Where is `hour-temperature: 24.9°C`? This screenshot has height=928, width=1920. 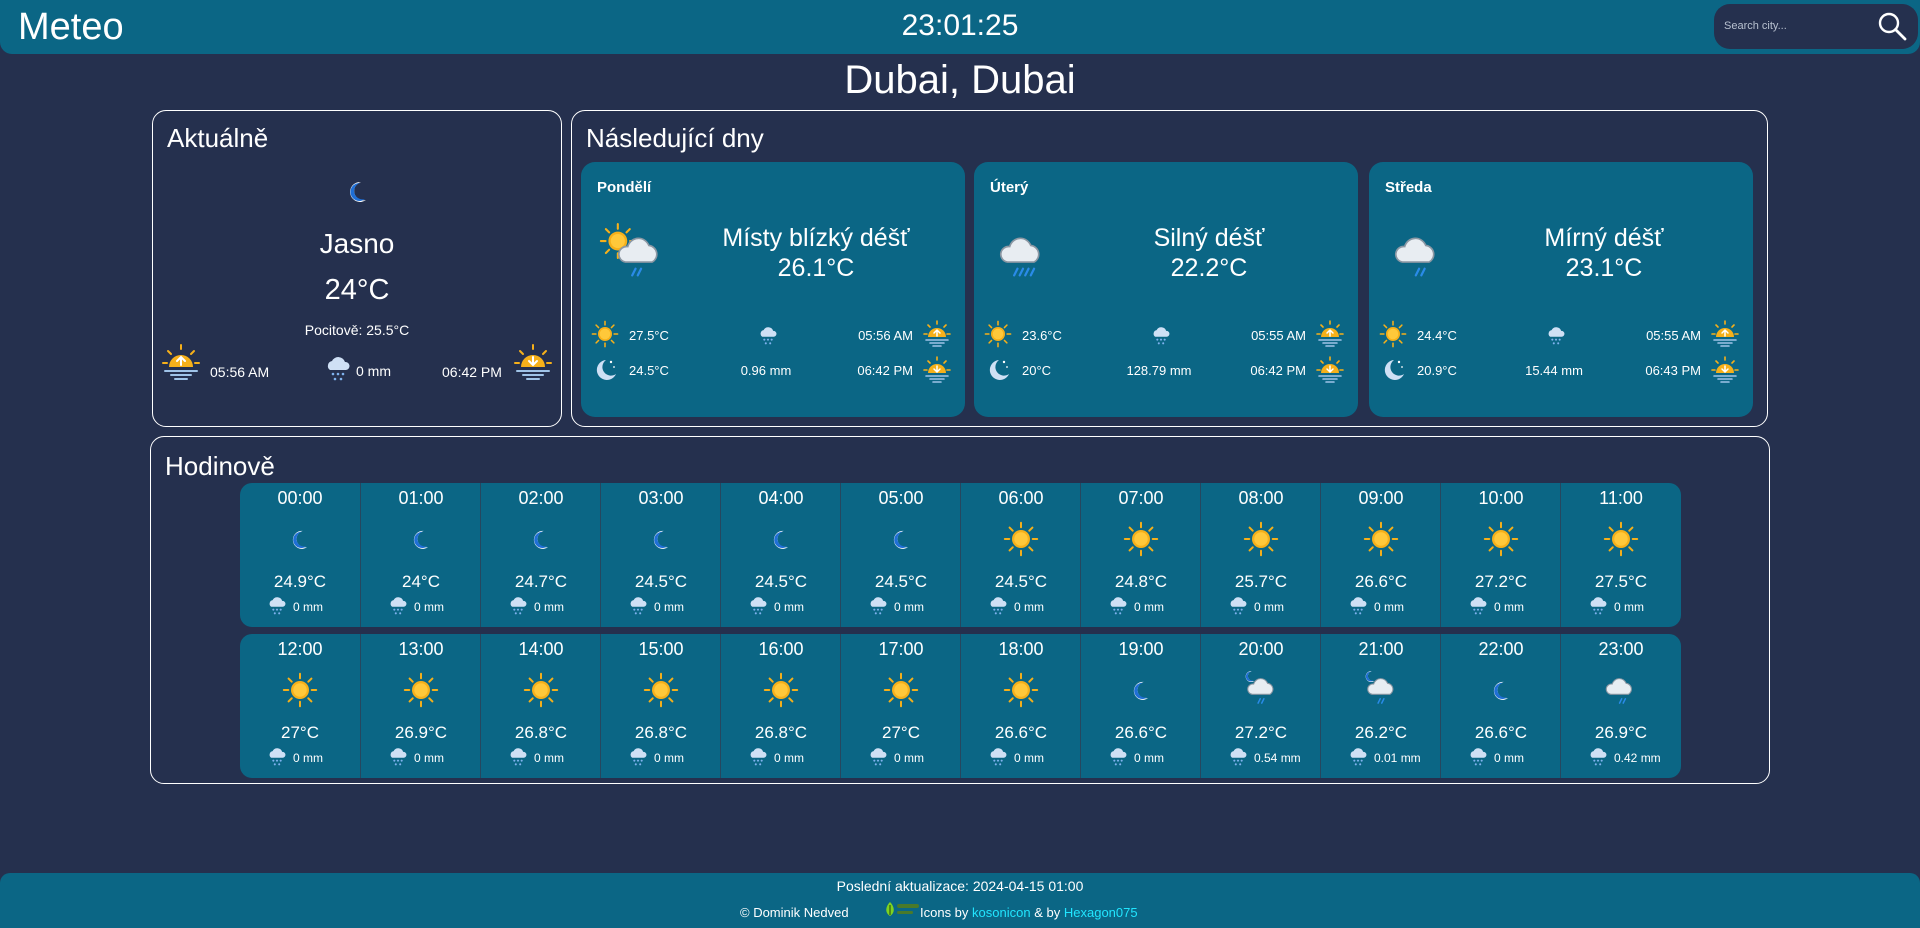
hour-temperature: 24.9°C is located at coordinates (300, 581).